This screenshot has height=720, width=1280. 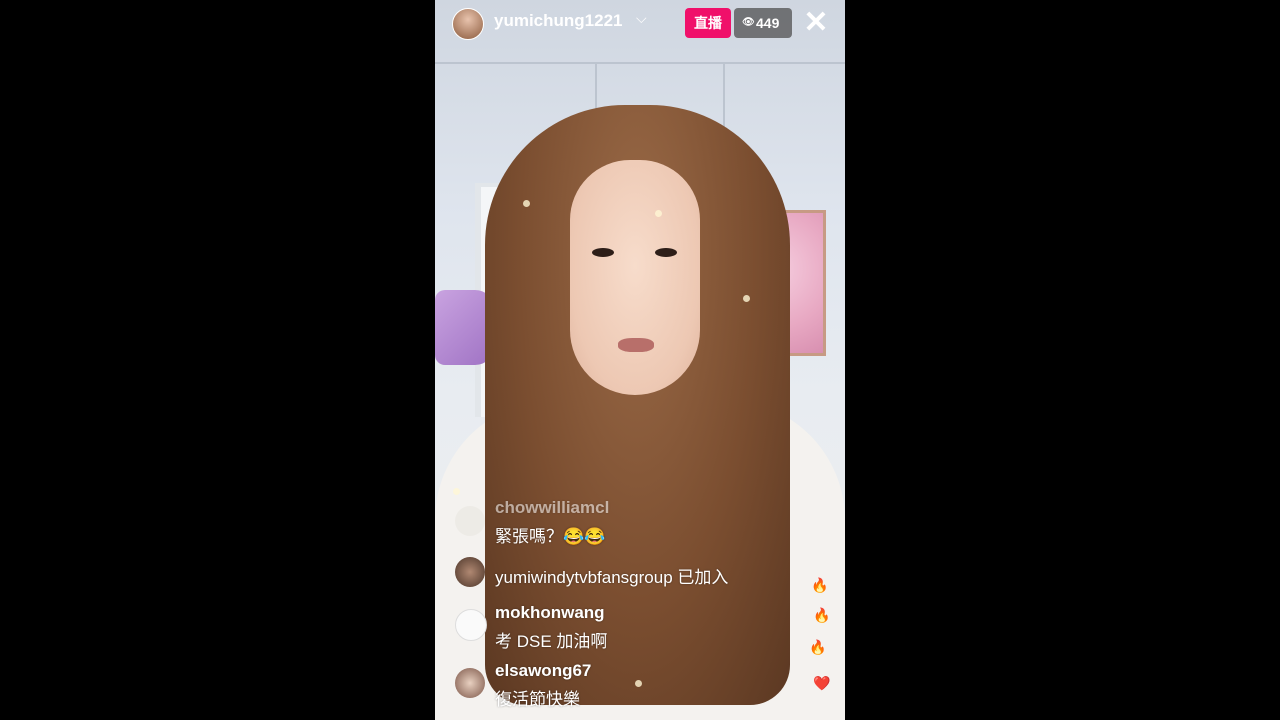 I want to click on person-face, so click(x=635, y=277).